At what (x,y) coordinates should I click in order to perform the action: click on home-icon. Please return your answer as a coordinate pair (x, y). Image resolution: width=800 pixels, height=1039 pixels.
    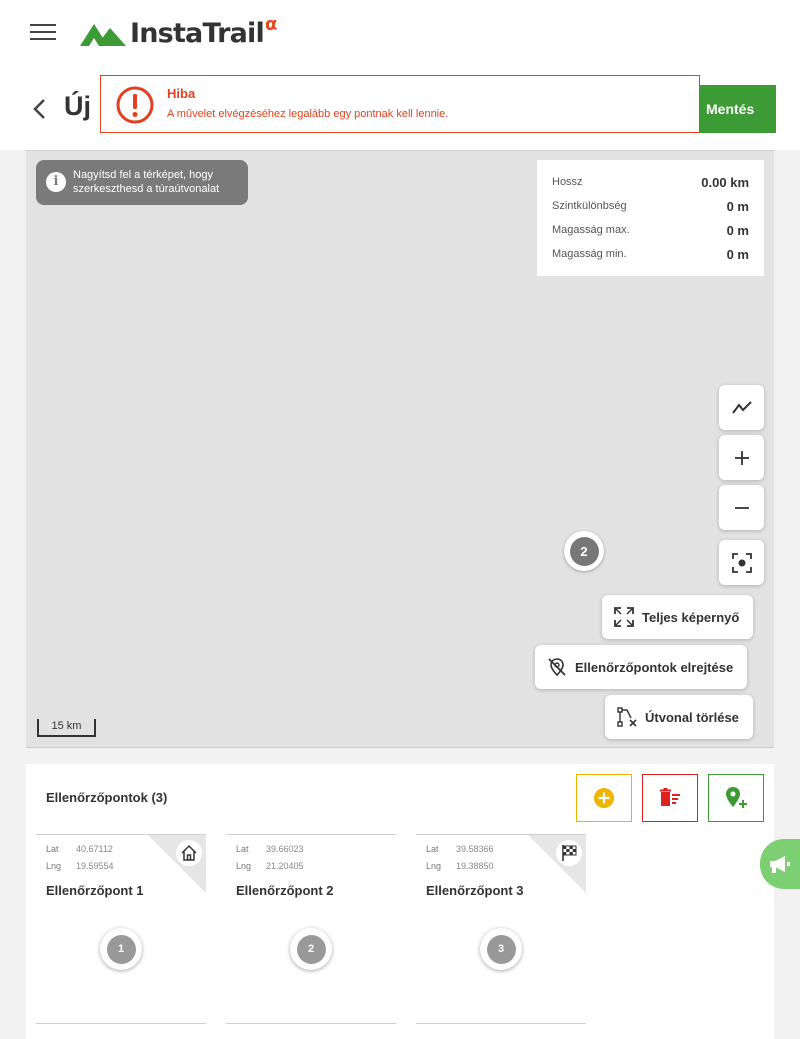
    Looking at the image, I should click on (189, 853).